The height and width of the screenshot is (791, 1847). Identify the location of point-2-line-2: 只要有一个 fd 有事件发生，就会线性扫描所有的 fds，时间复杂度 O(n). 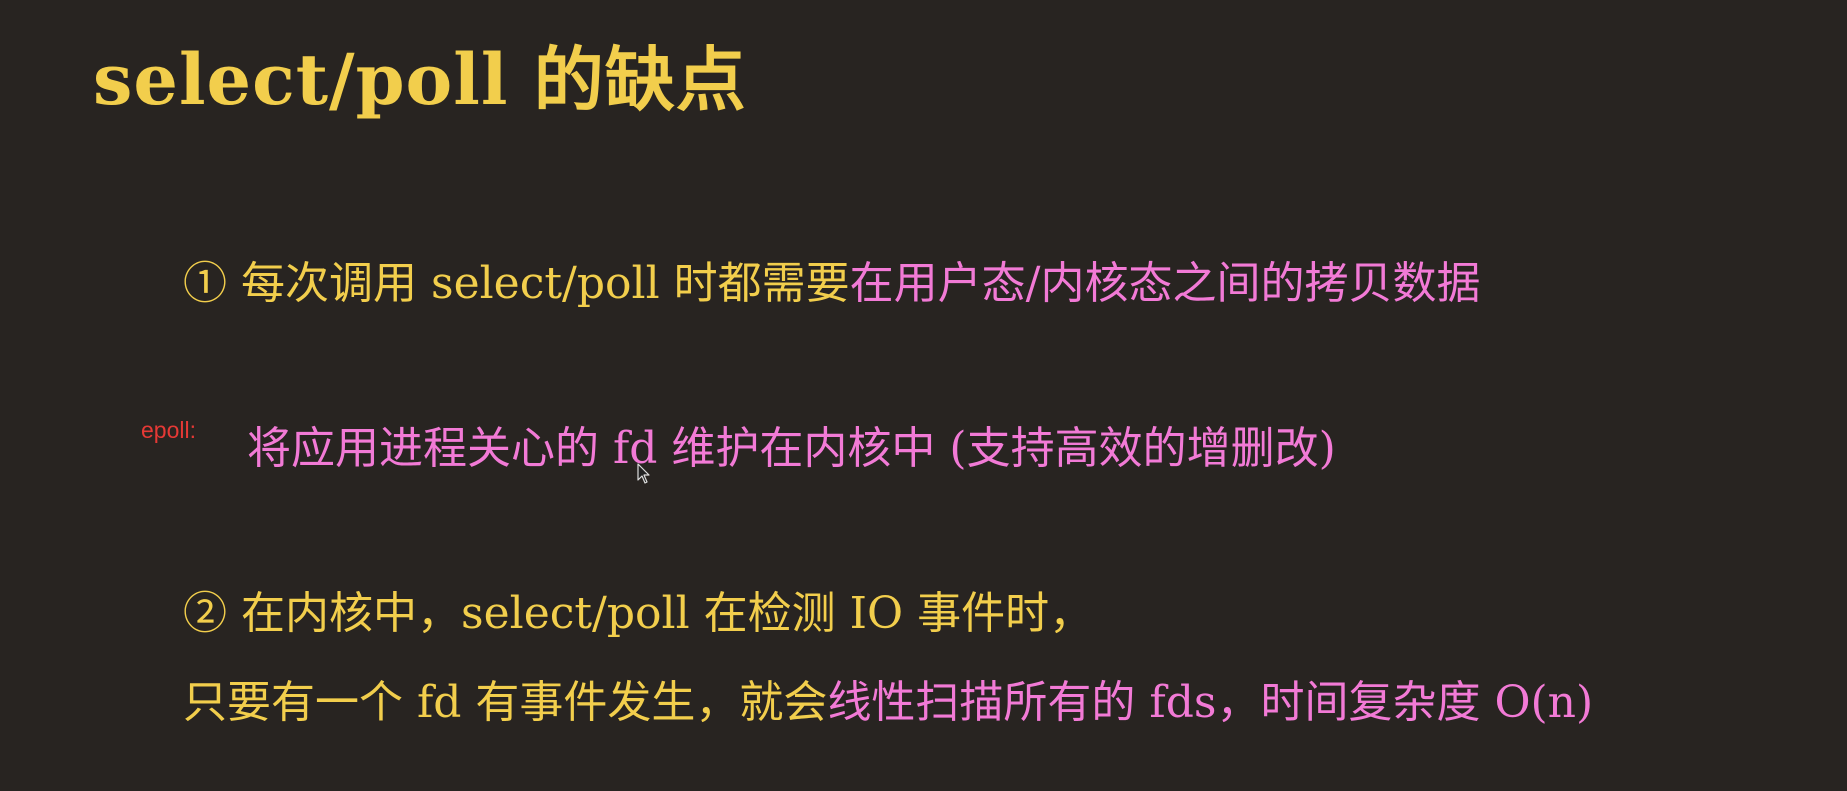
(888, 703).